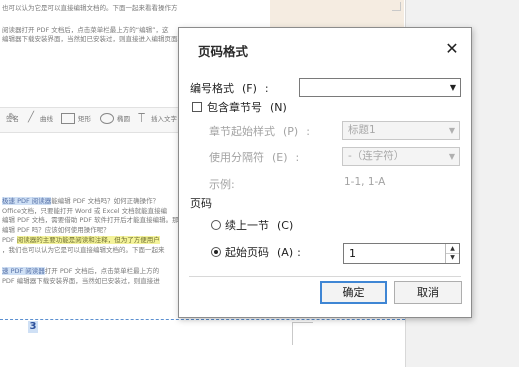  I want to click on start-page-stepper: ▲ ▼, so click(452, 253).